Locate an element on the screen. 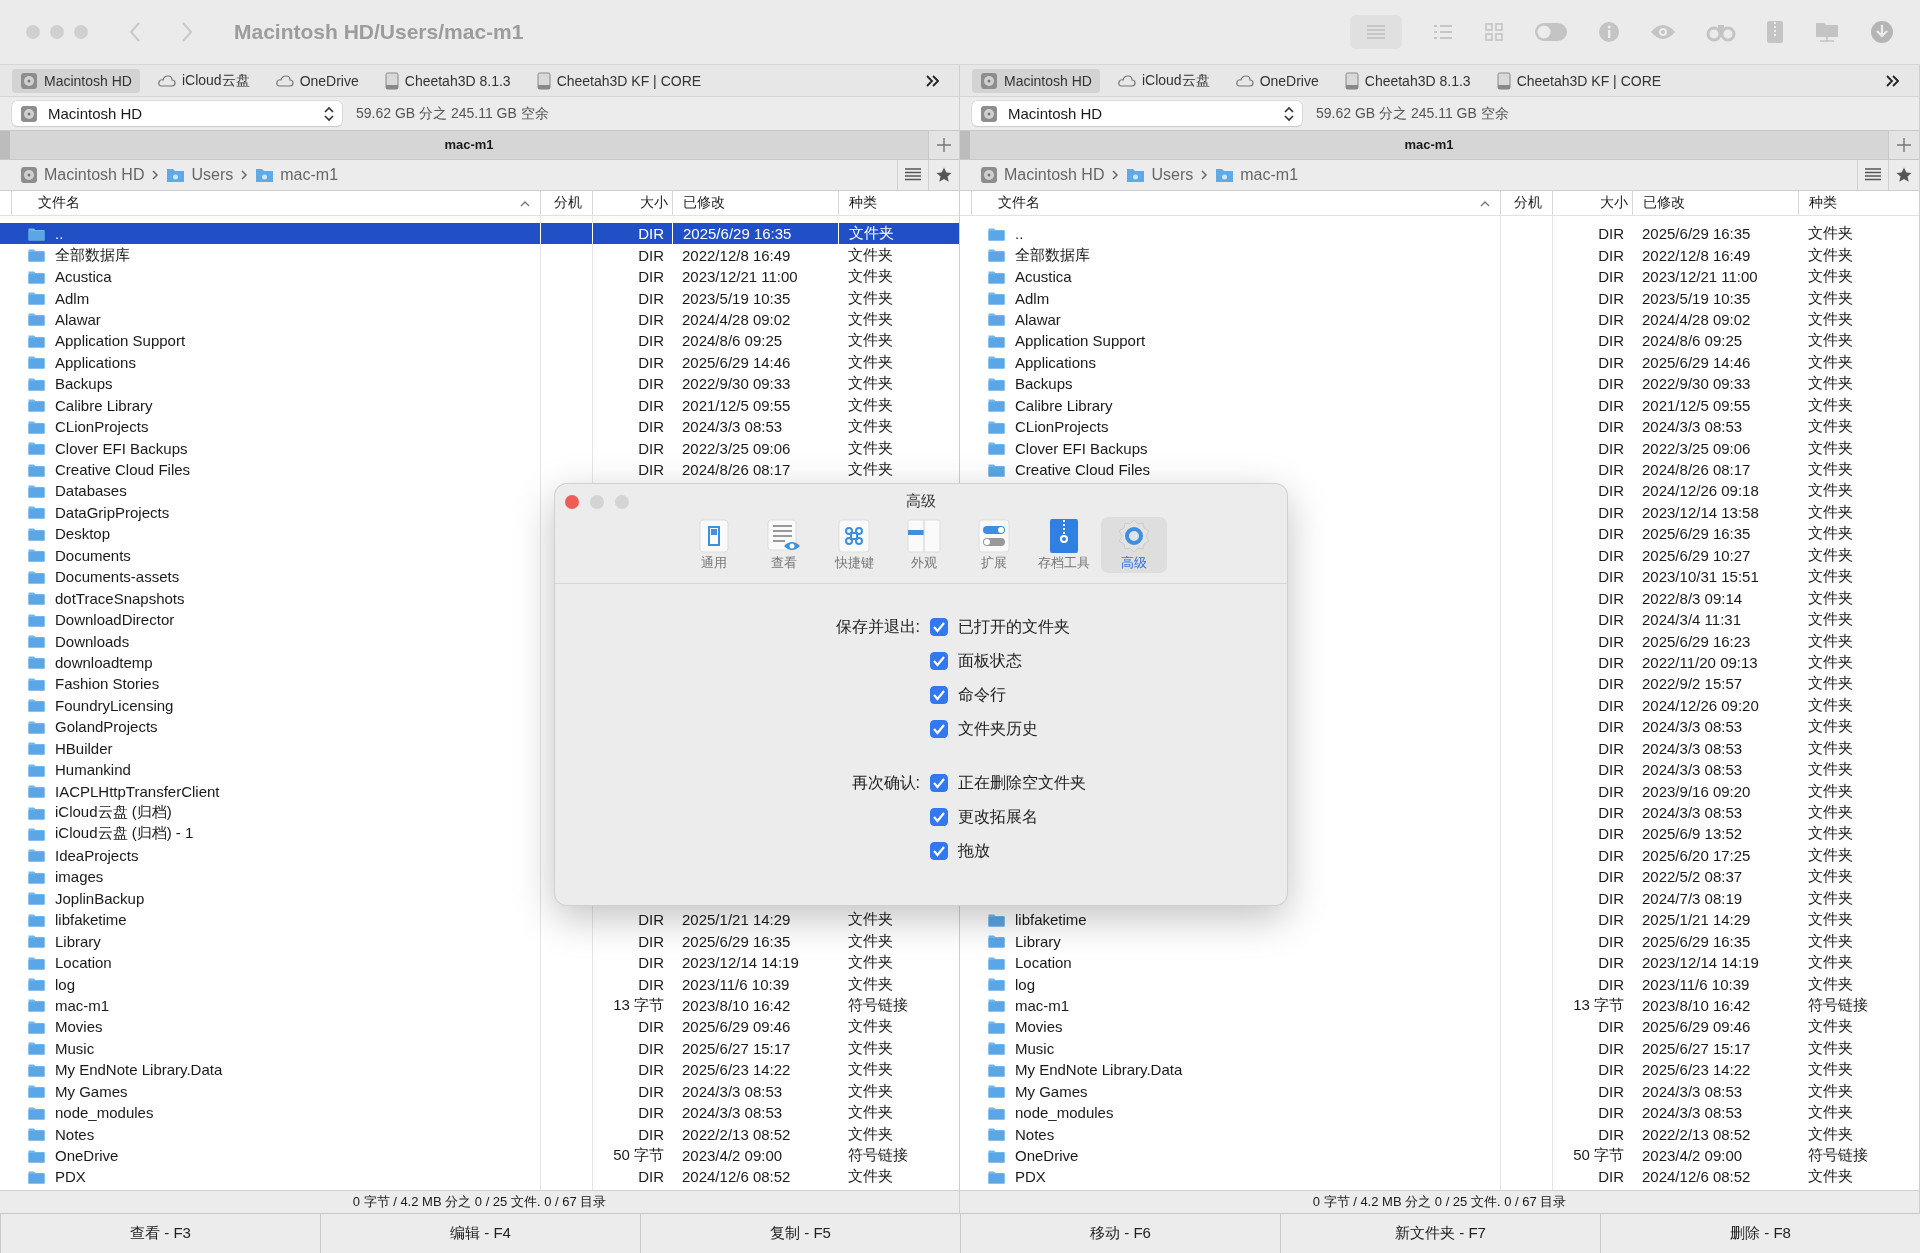 The image size is (1920, 1253). preferences-tab: 存档工具 is located at coordinates (1064, 545).